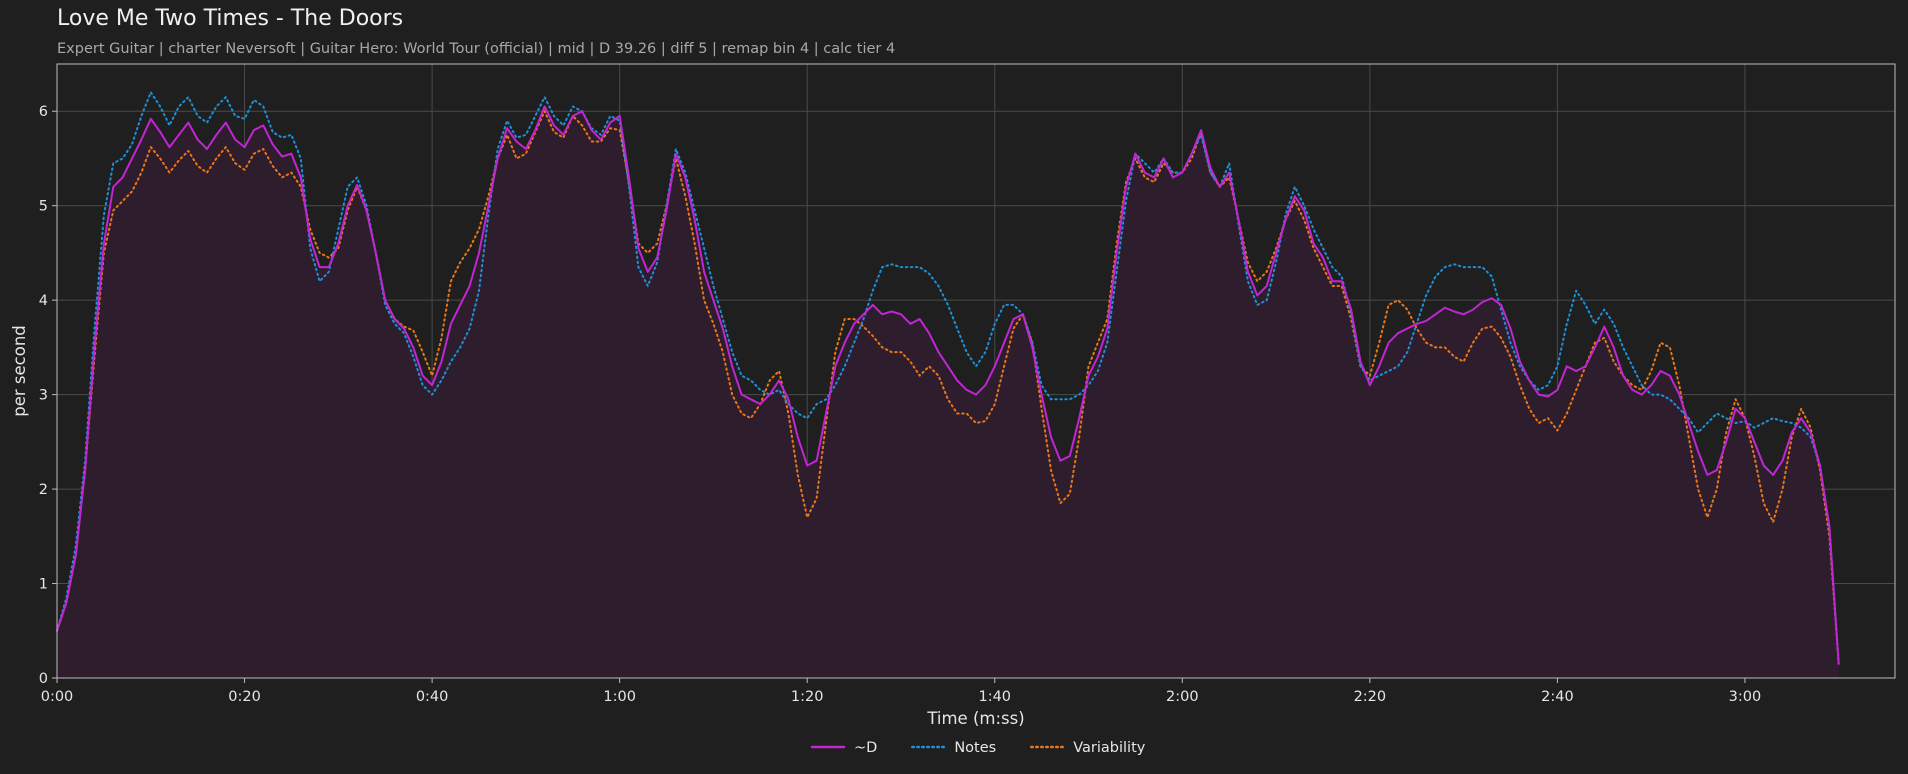 This screenshot has width=1908, height=774. I want to click on x-tick-label: 2:00, so click(1182, 697).